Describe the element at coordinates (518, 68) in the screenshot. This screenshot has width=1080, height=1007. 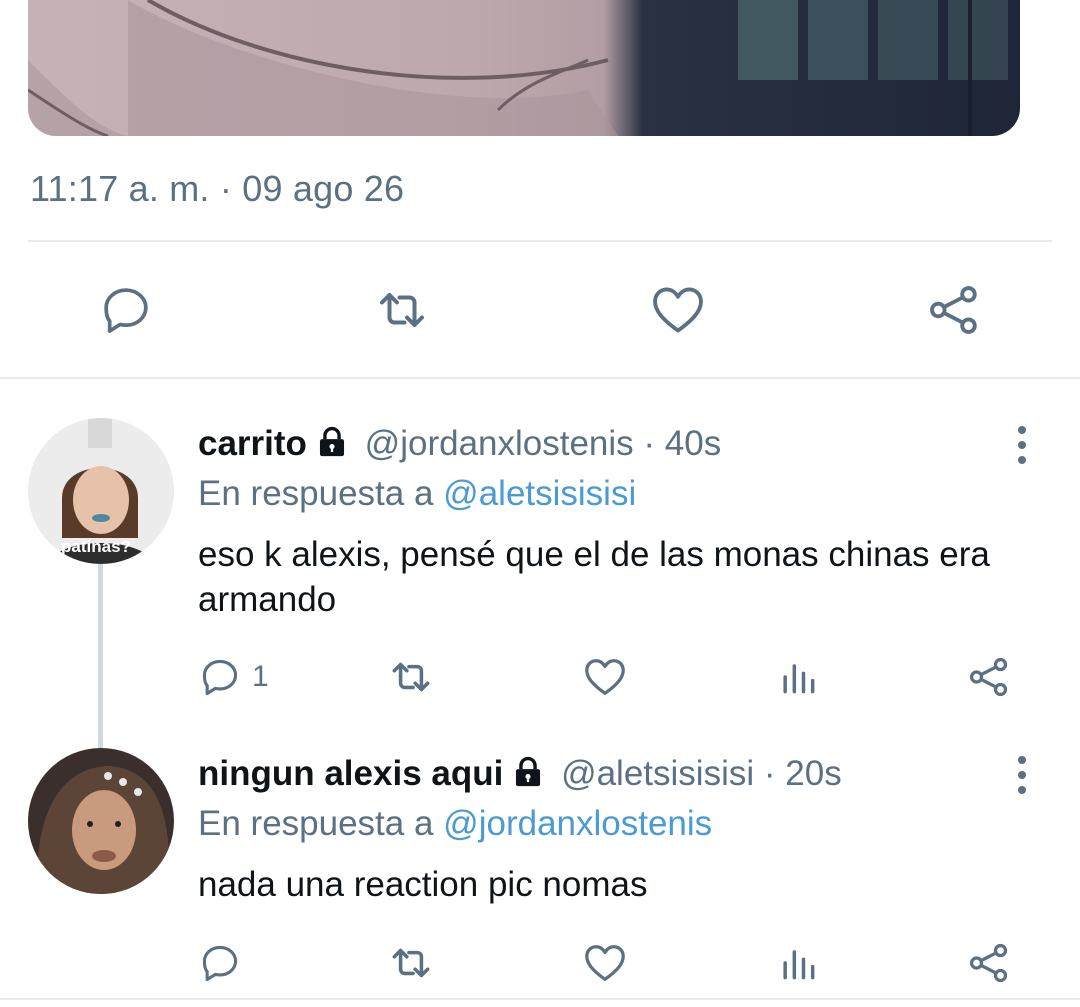
I see `media-artwork` at that location.